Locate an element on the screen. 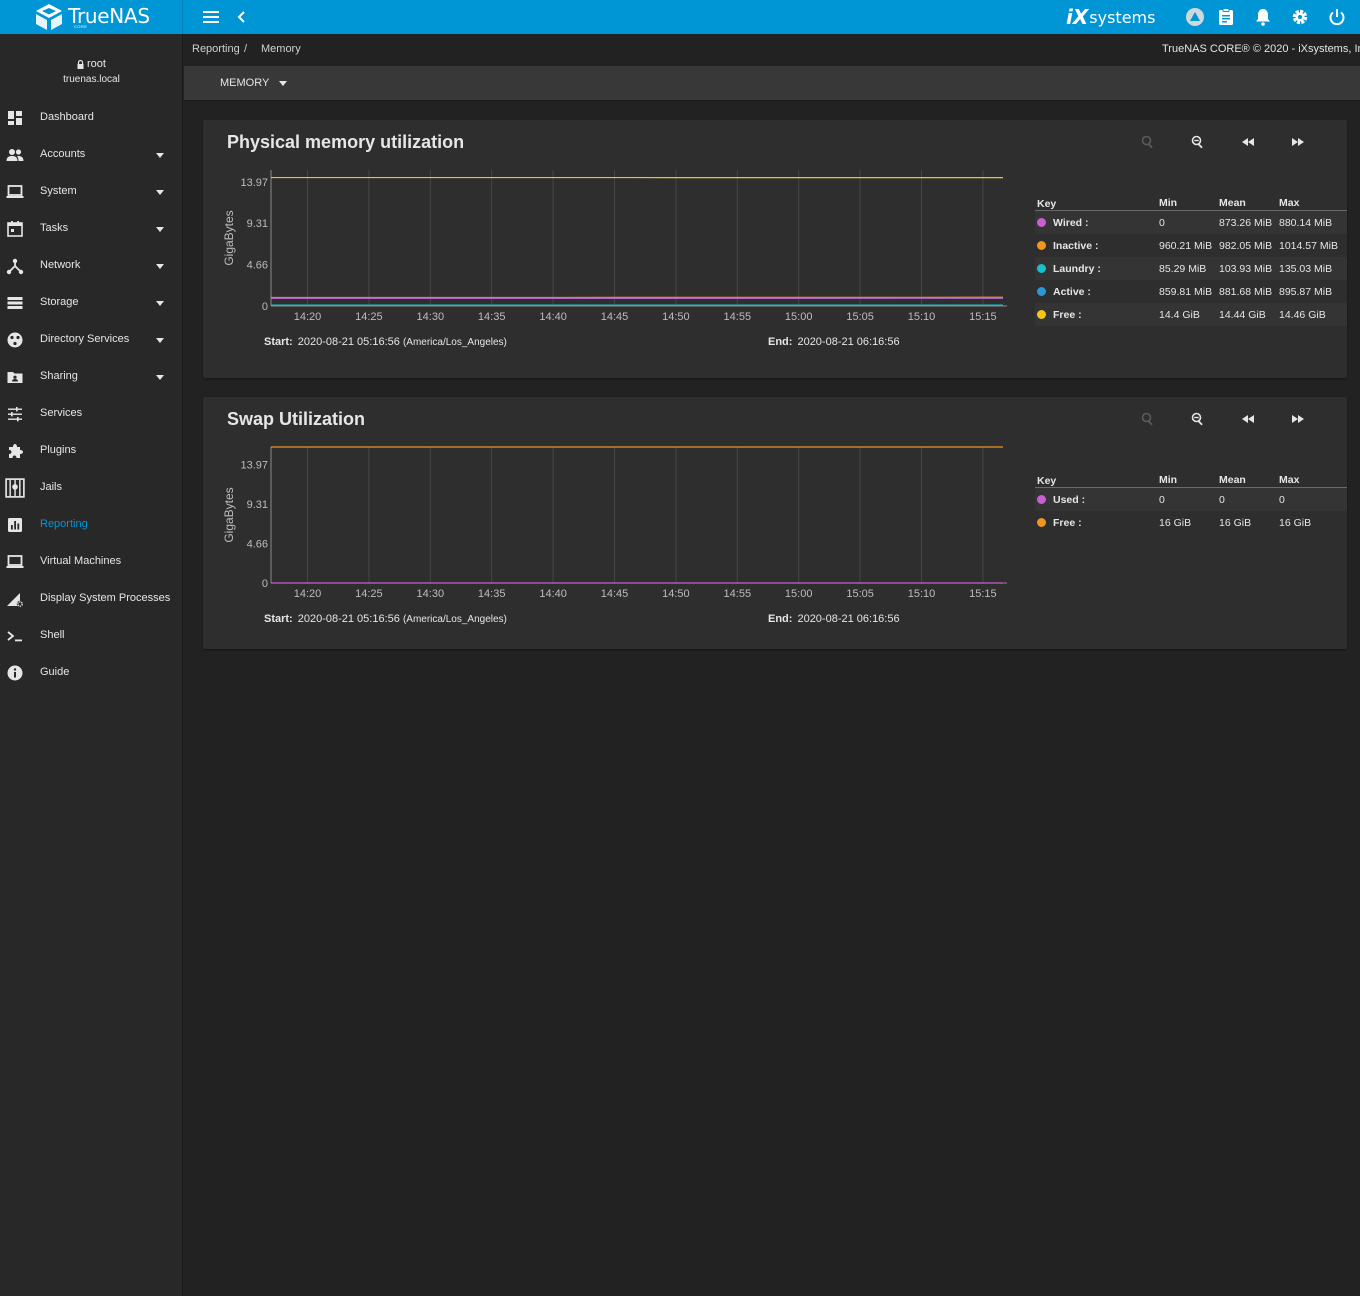 The image size is (1360, 1296). sidebar-item-display-system-processes: Display System Processes is located at coordinates (91, 599).